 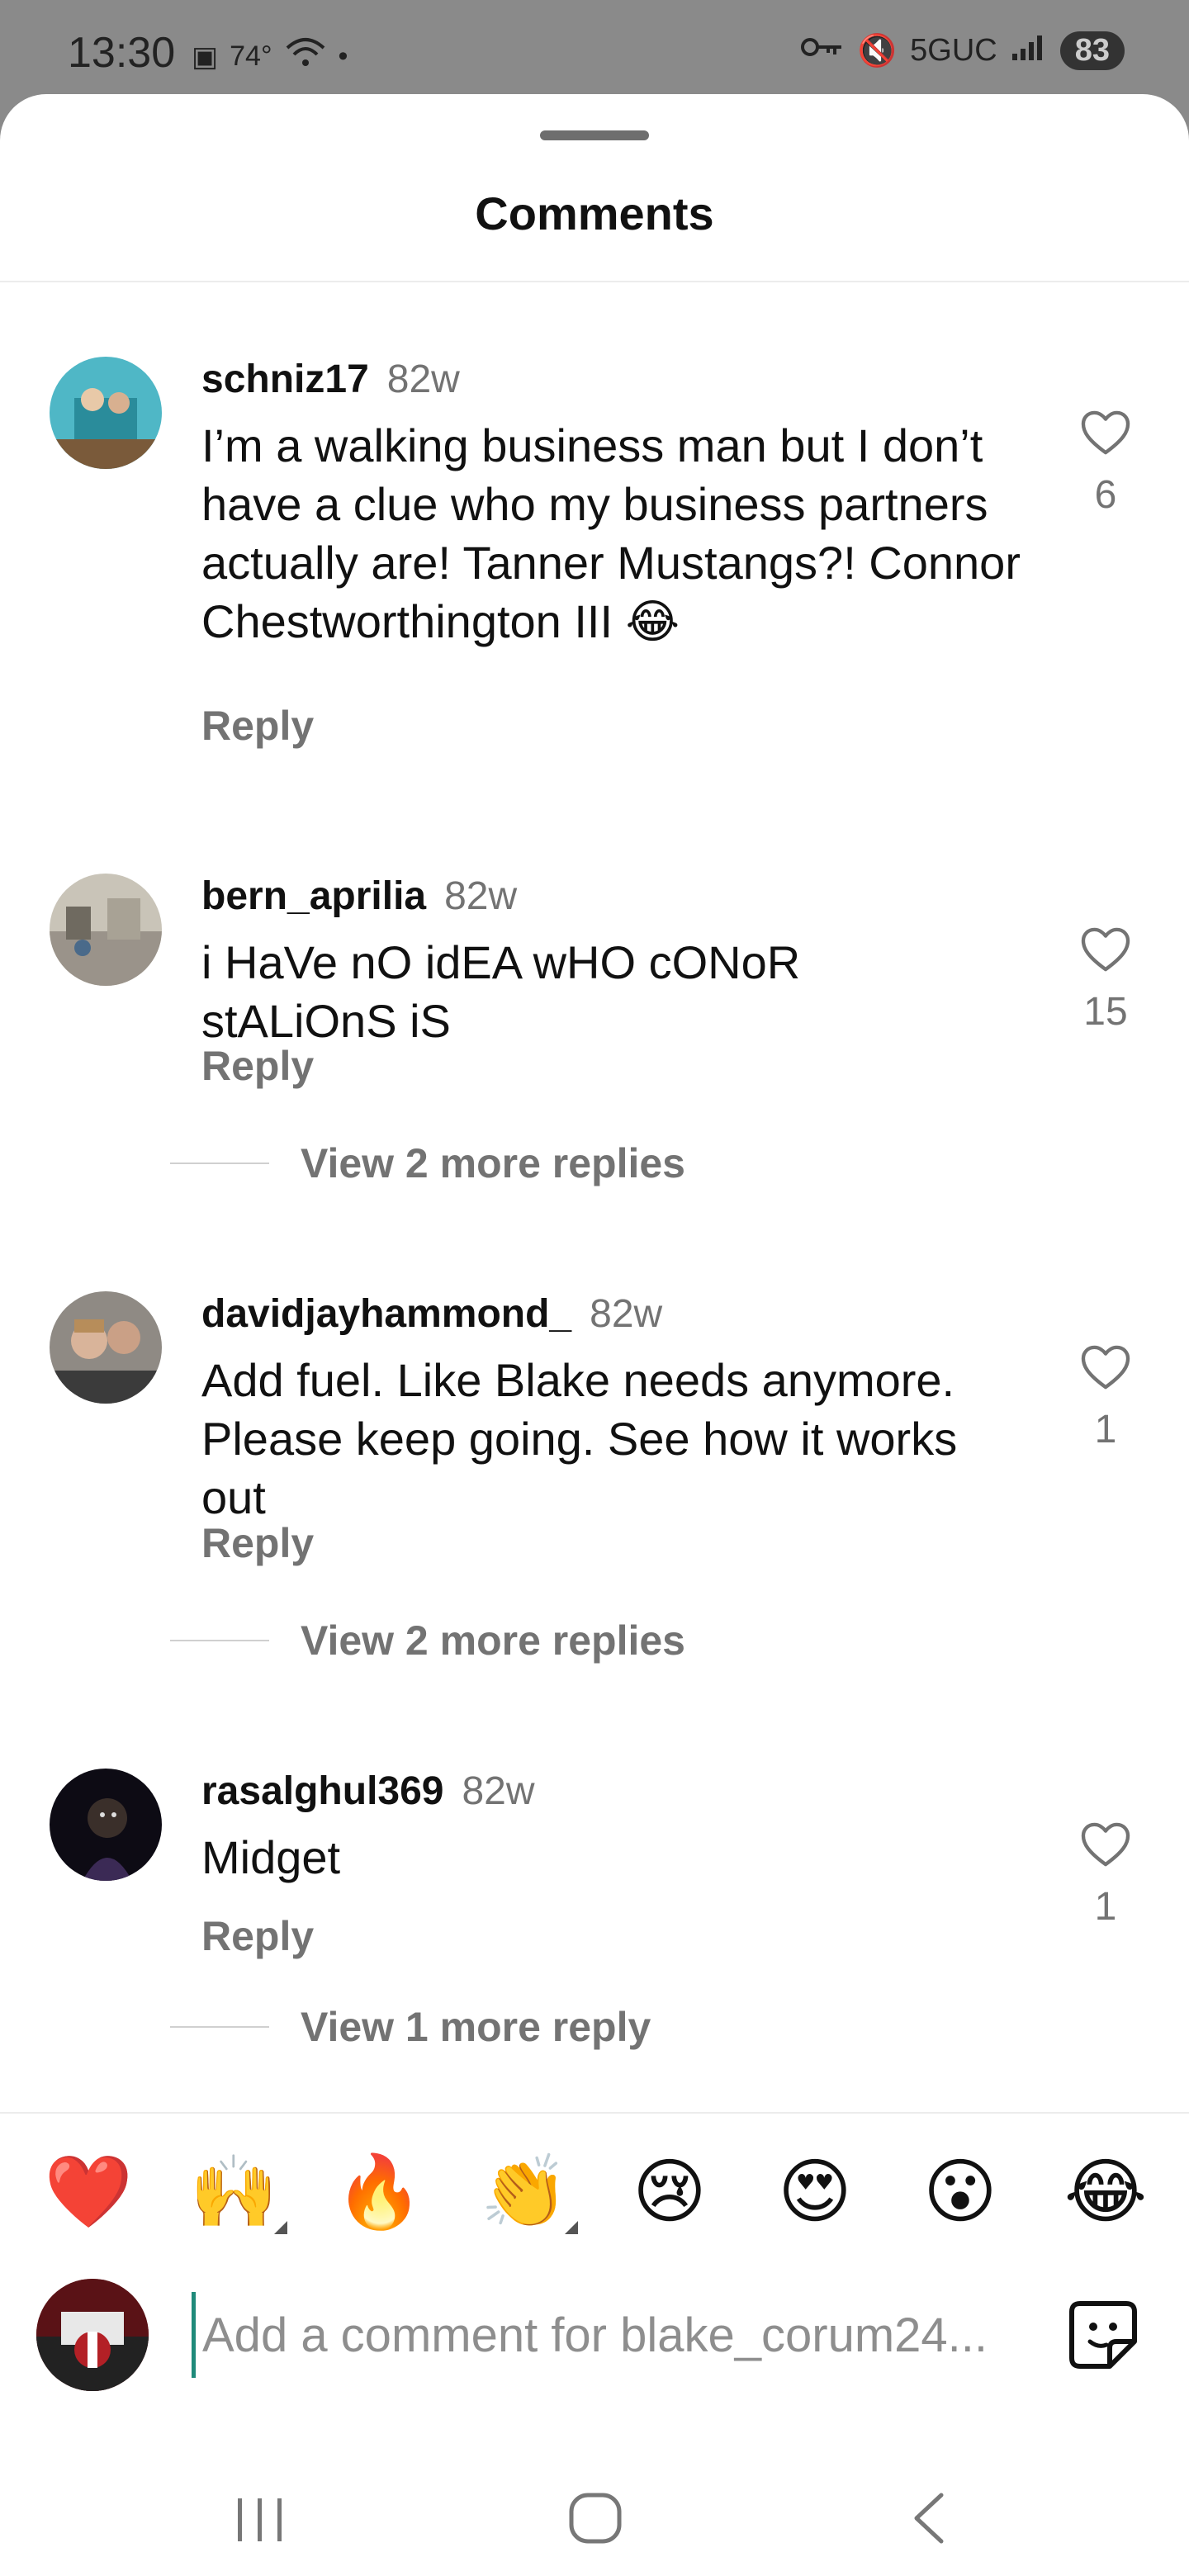 What do you see at coordinates (1105, 1012) in the screenshot?
I see `like-count: 15` at bounding box center [1105, 1012].